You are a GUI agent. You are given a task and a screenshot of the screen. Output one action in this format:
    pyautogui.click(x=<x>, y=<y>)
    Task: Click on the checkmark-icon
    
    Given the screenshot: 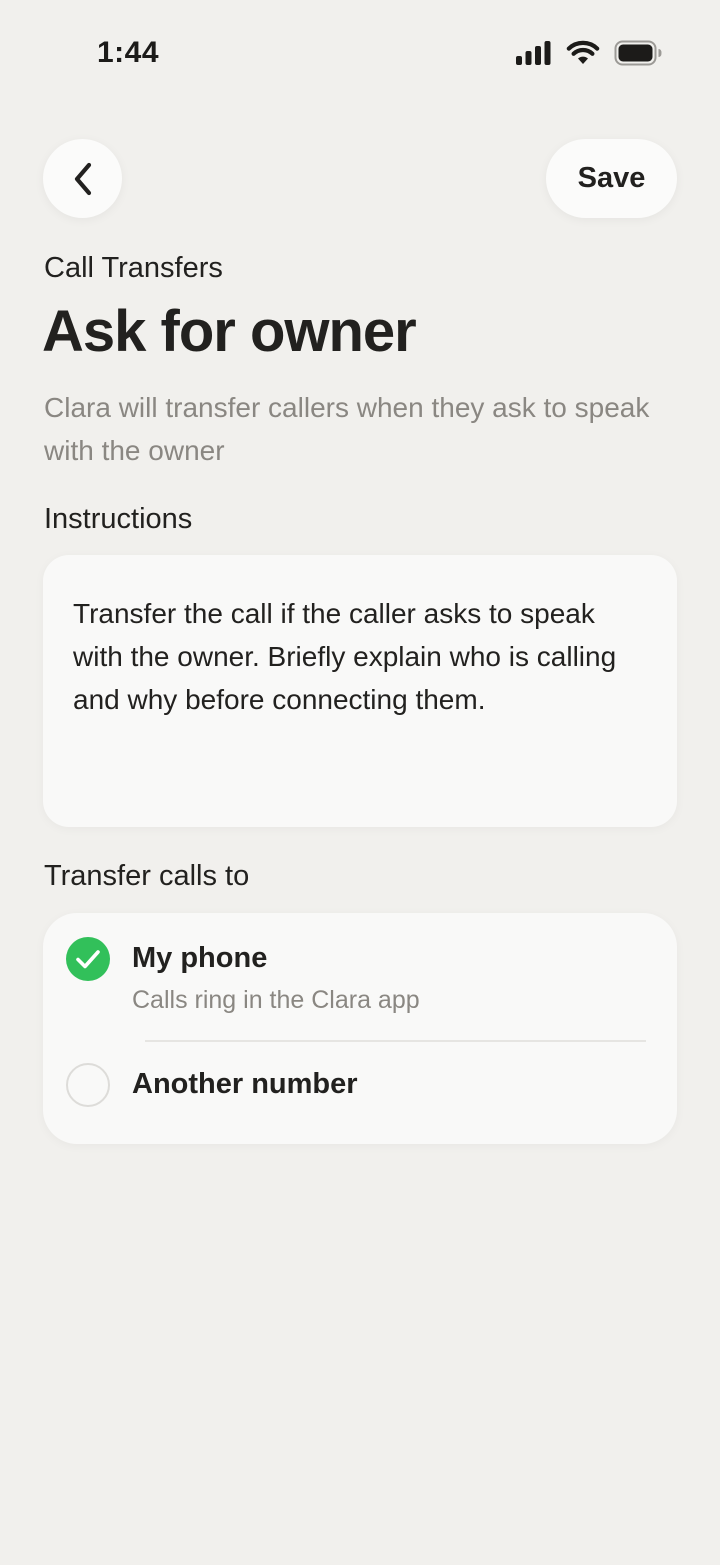 What is the action you would take?
    pyautogui.click(x=88, y=959)
    